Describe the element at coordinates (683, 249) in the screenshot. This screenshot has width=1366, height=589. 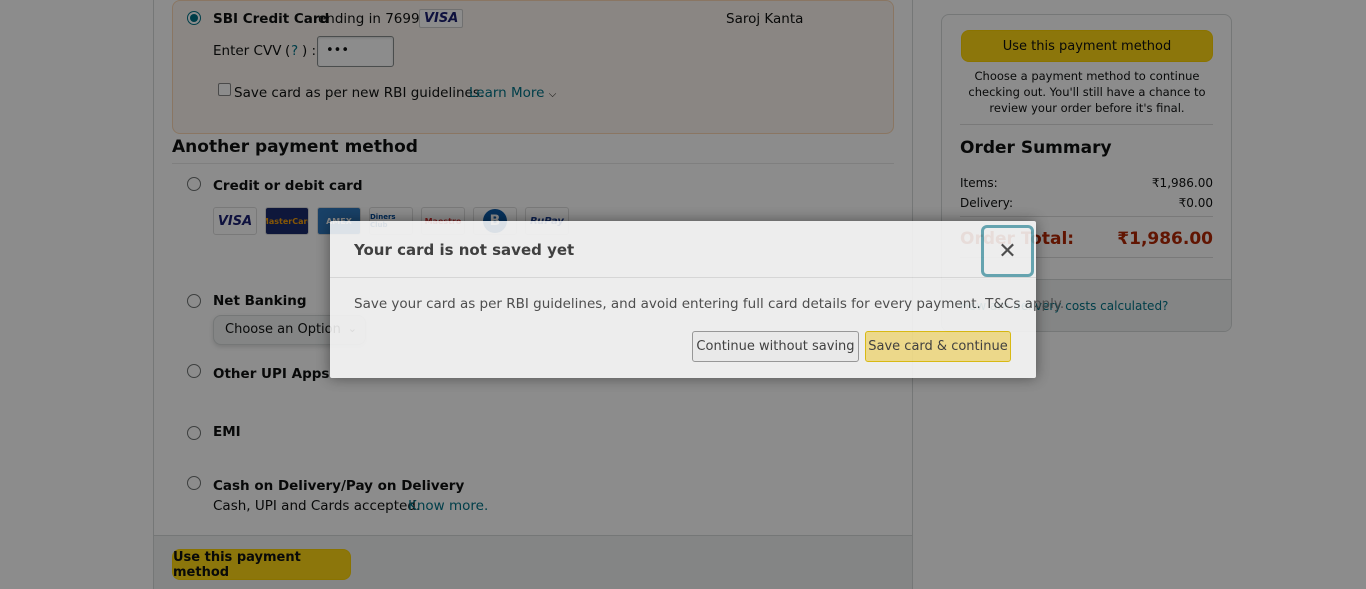
I see `modal-header: Your card is not saved yet` at that location.